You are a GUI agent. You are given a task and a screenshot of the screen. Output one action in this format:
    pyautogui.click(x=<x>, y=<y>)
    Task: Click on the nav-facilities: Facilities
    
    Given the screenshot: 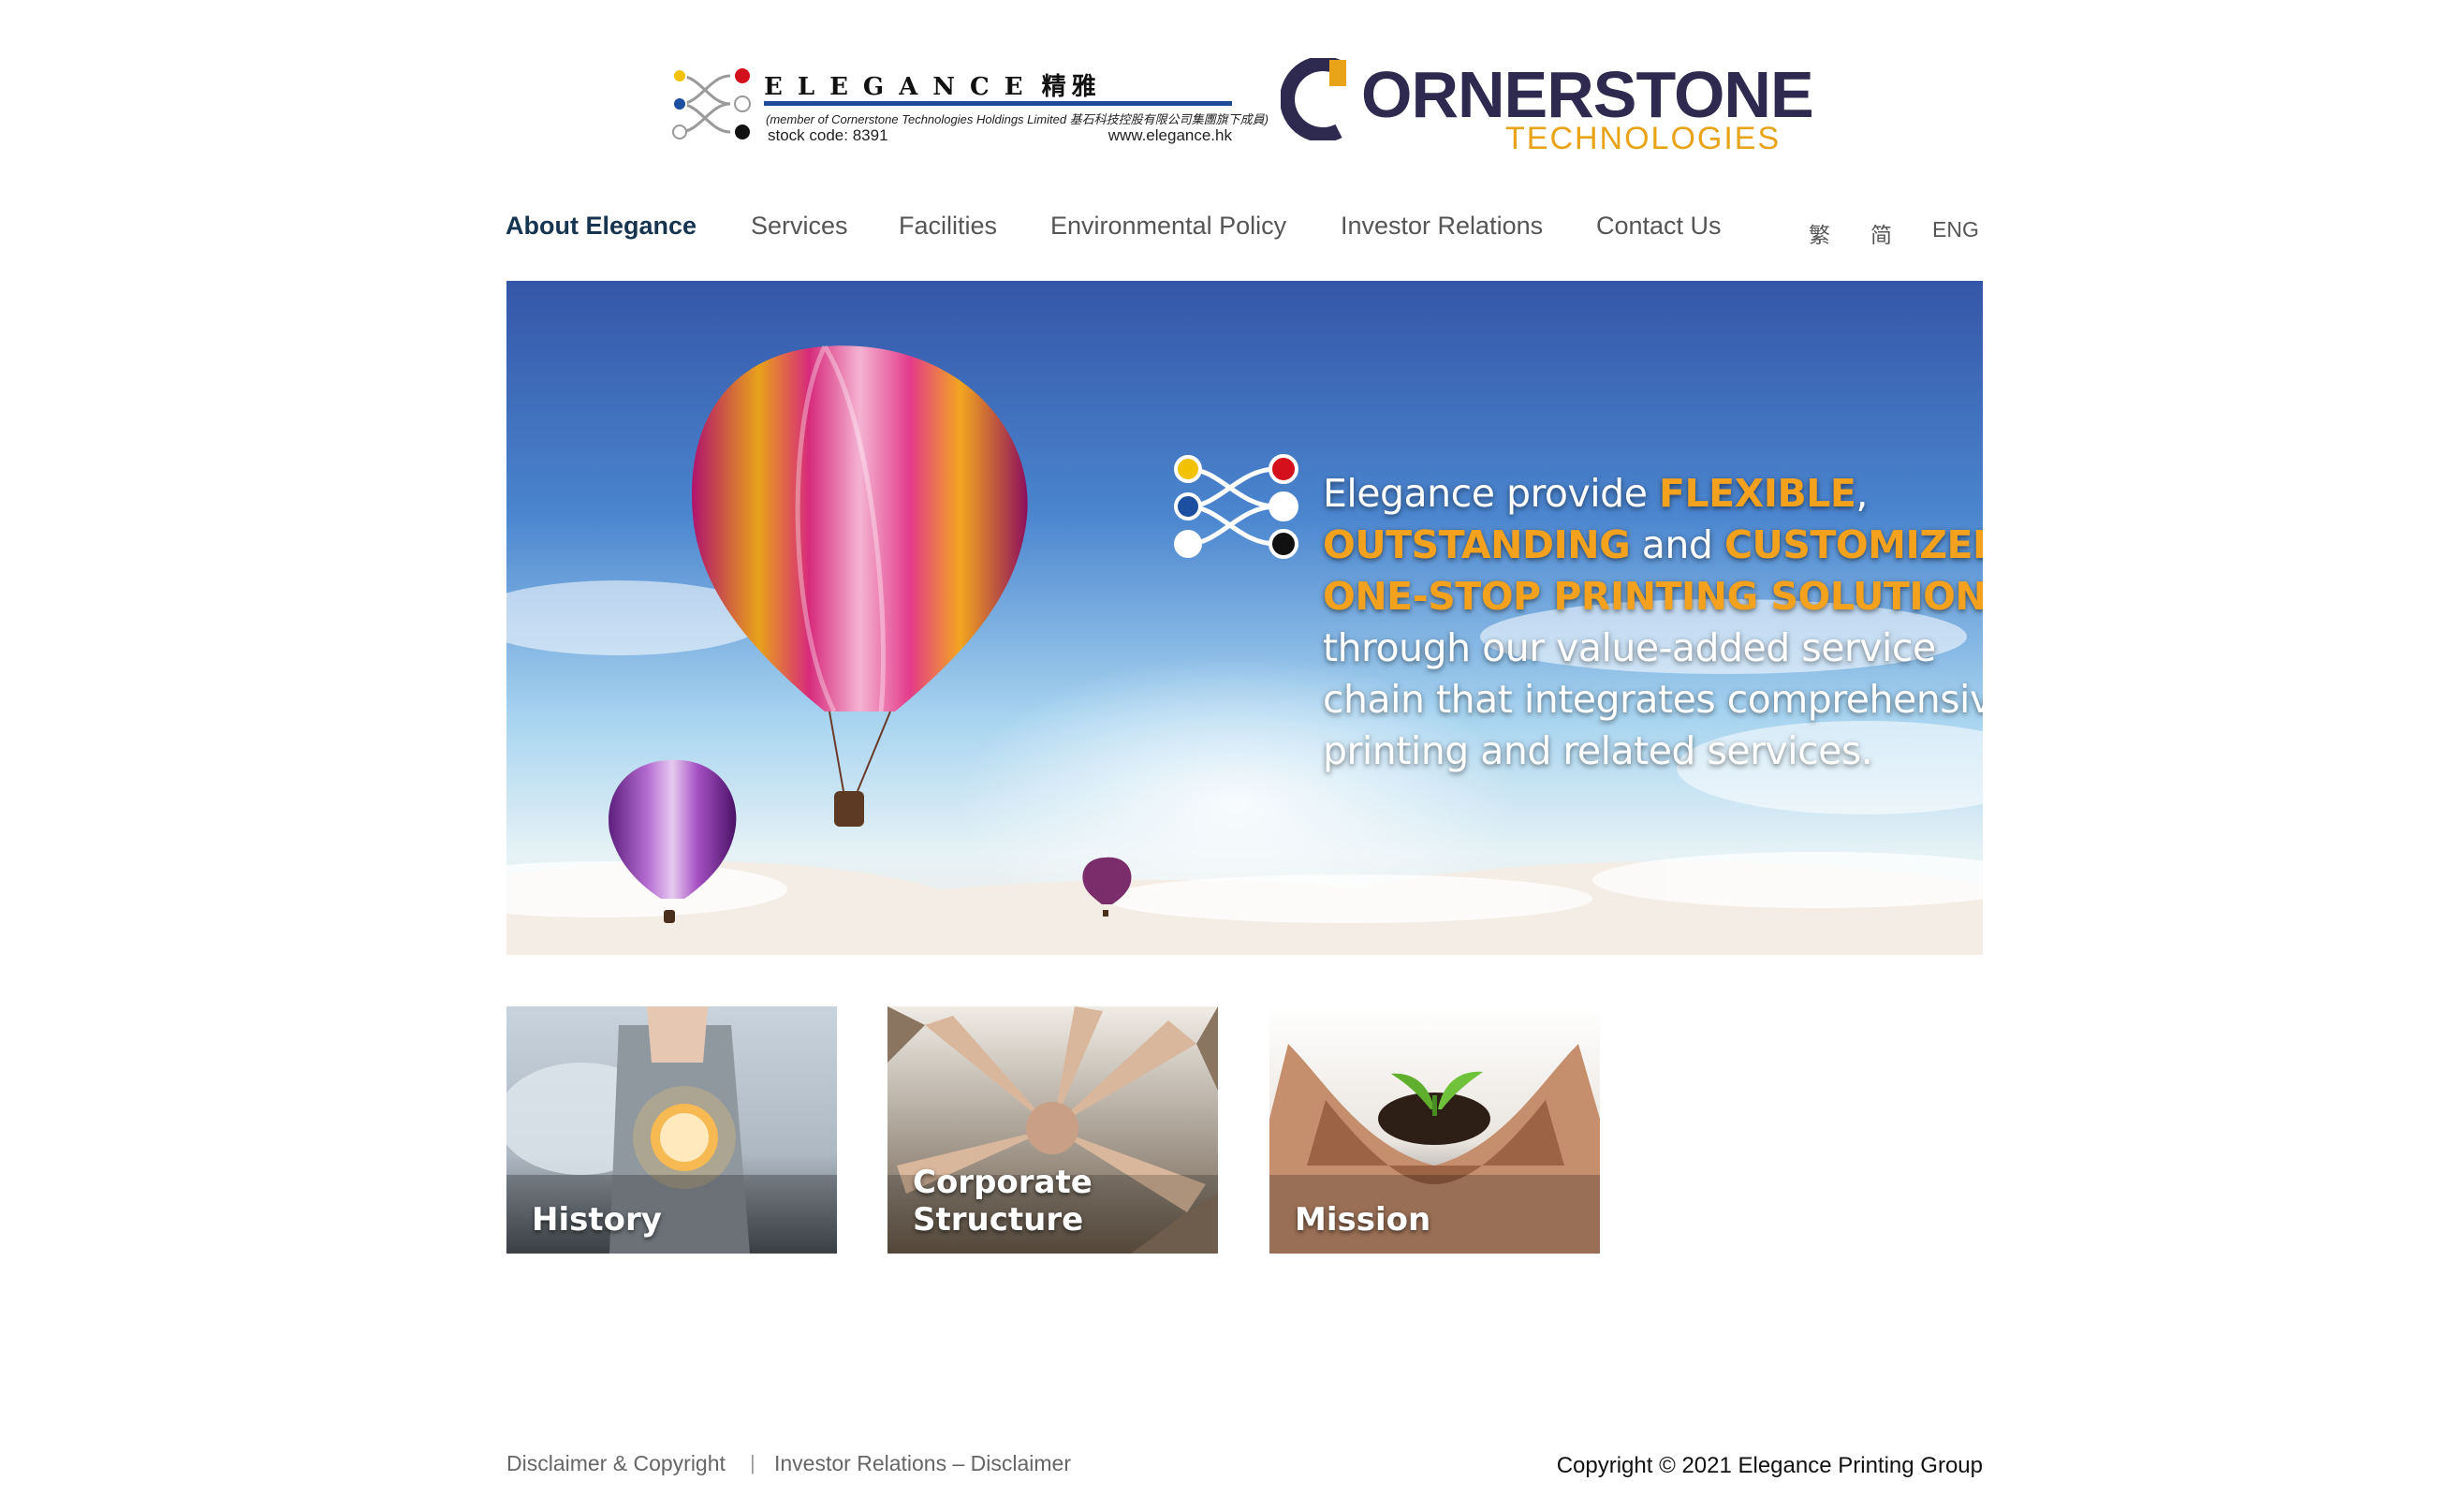 What is the action you would take?
    pyautogui.click(x=948, y=226)
    